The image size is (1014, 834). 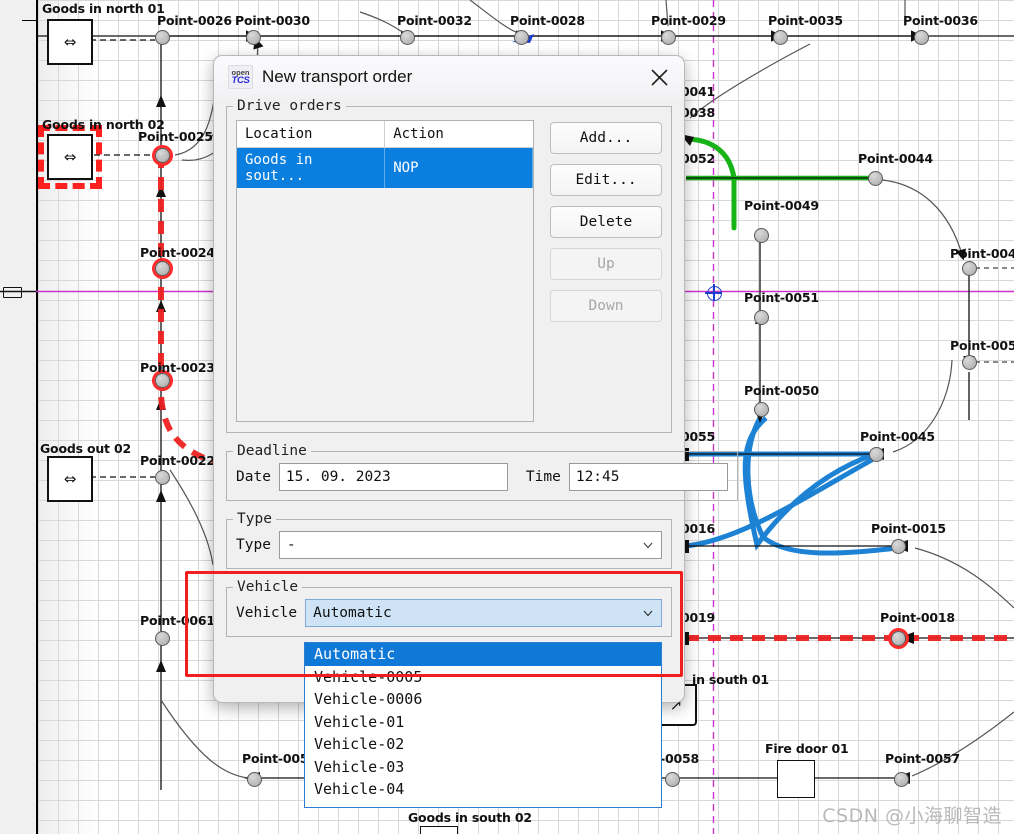 I want to click on time-input: 12:45, so click(x=648, y=477).